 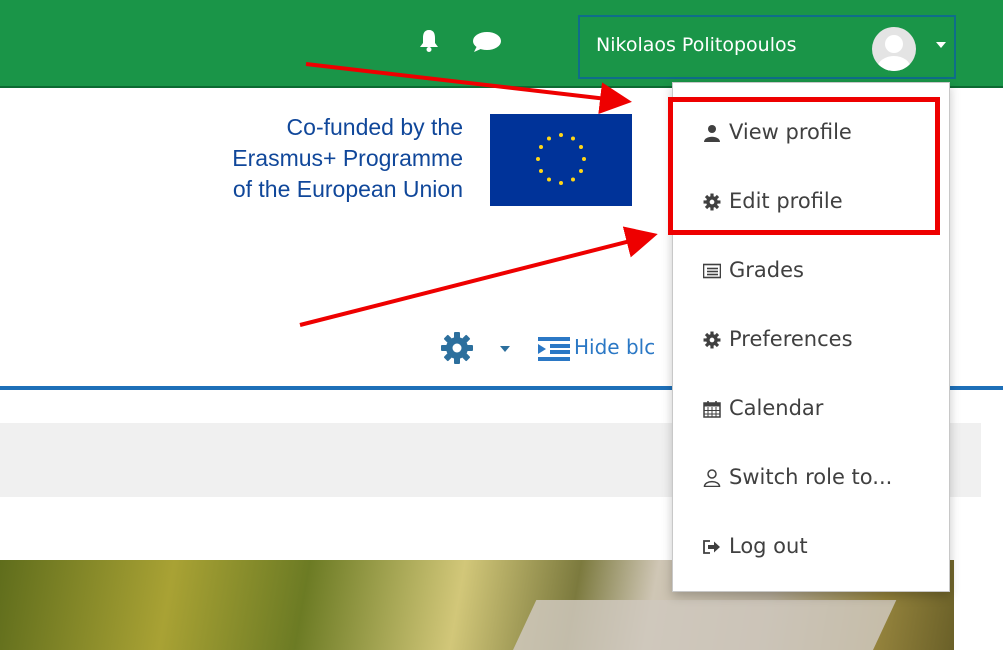 I want to click on annotation-arrows, so click(x=478, y=194).